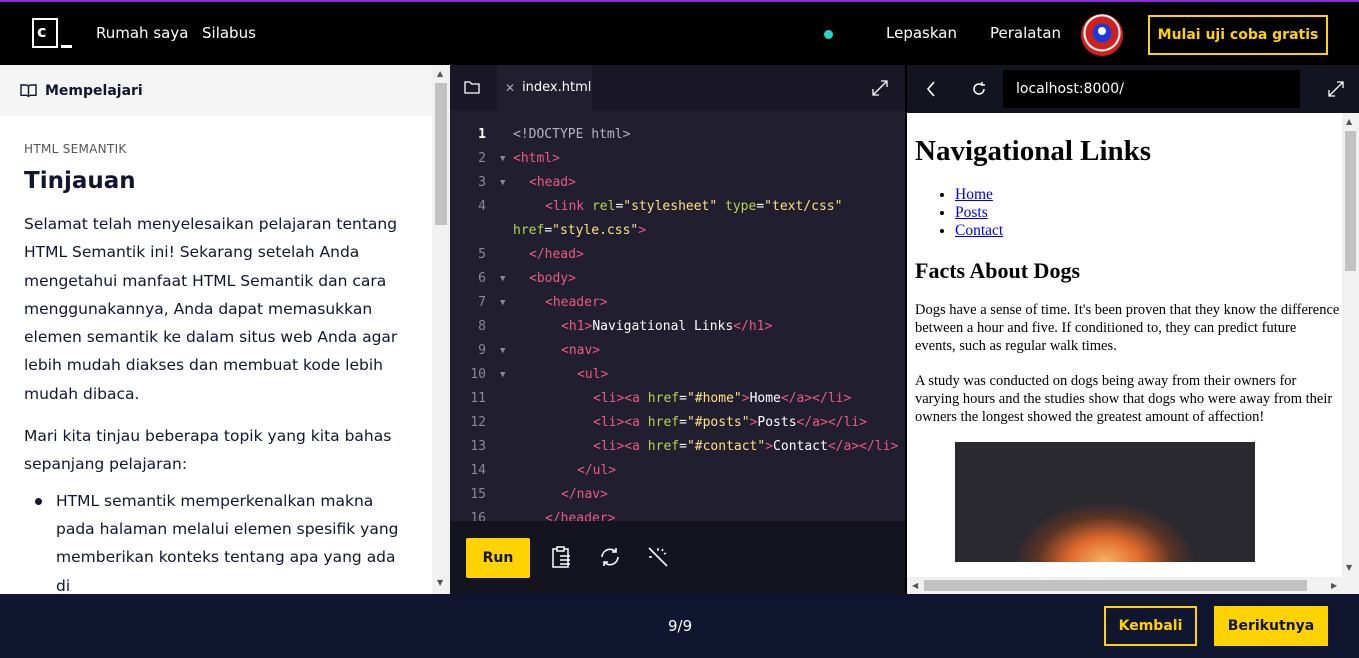 Image resolution: width=1359 pixels, height=658 pixels. I want to click on nav-link-release: Lepaskan, so click(921, 33).